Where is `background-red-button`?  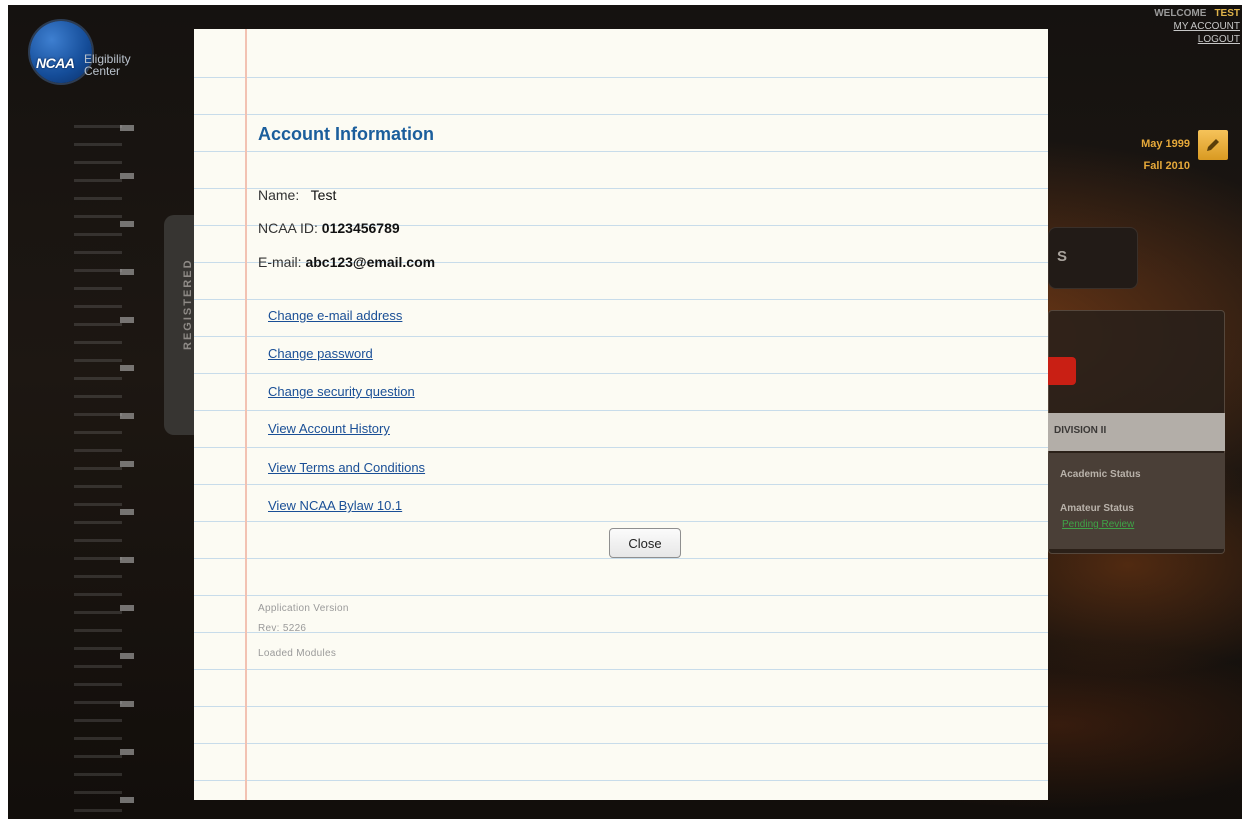
background-red-button is located at coordinates (1062, 371).